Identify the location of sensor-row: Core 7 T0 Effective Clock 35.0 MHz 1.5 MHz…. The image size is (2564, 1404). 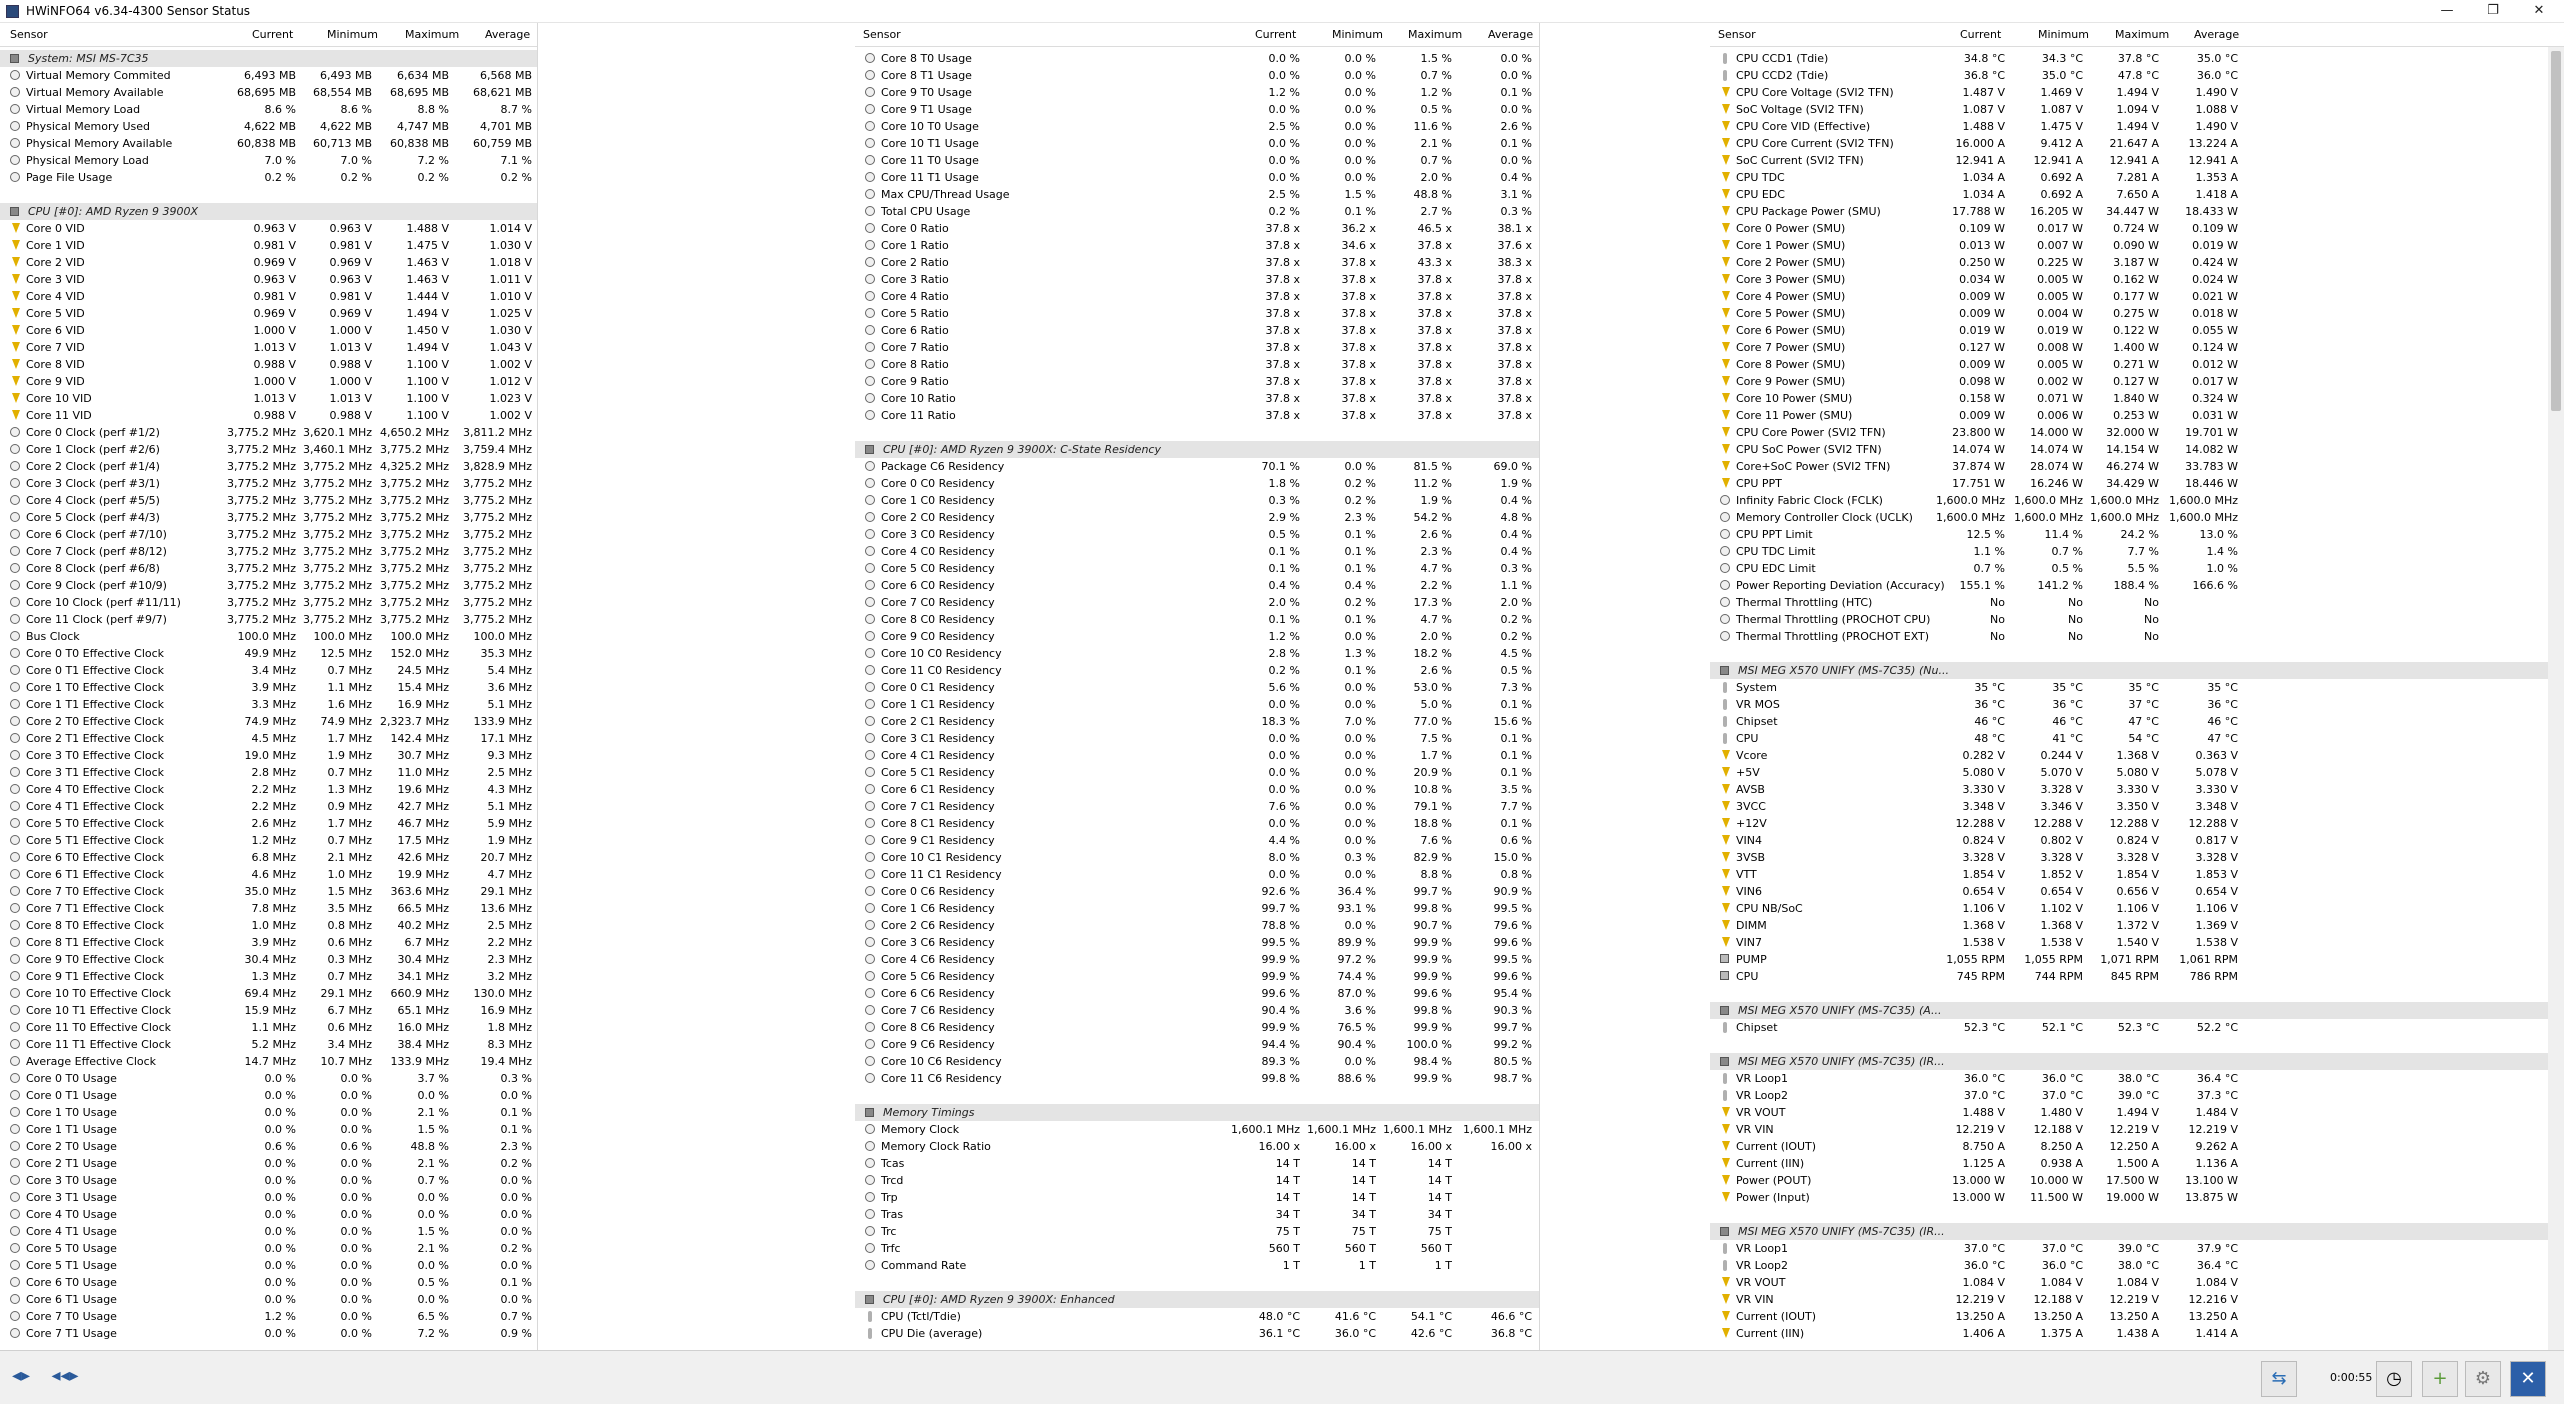
(268, 891).